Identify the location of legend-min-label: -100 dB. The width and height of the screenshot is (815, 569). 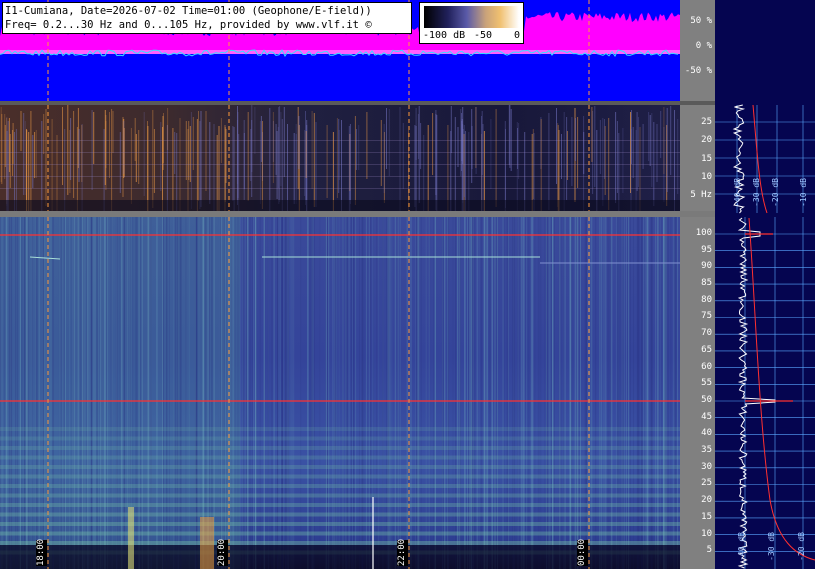
(444, 35).